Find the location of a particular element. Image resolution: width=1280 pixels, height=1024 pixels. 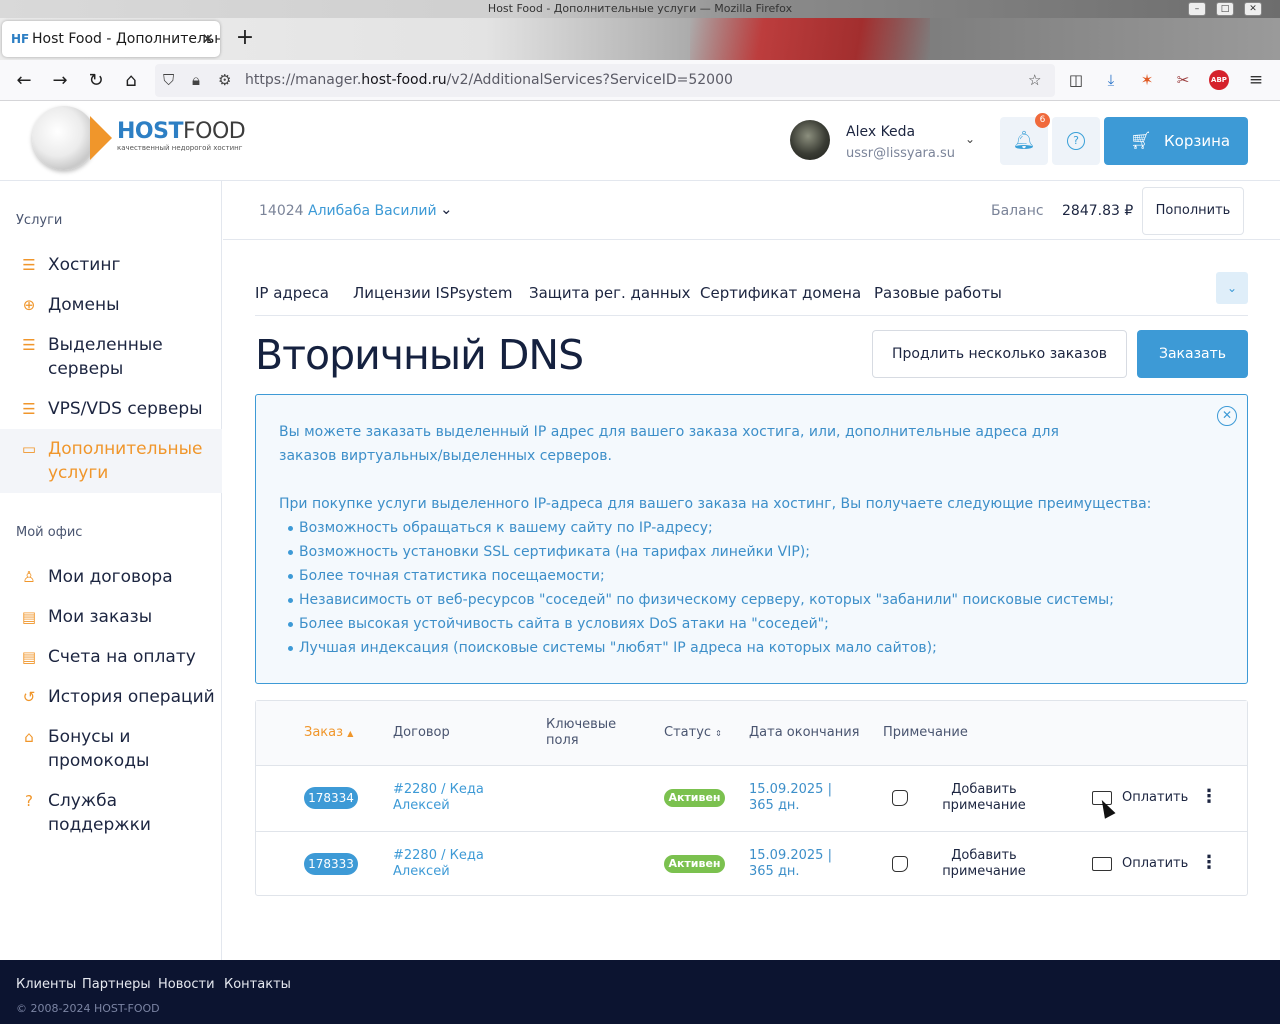

tab-isp-licenses: Лицензии ISPsystem is located at coordinates (432, 293).